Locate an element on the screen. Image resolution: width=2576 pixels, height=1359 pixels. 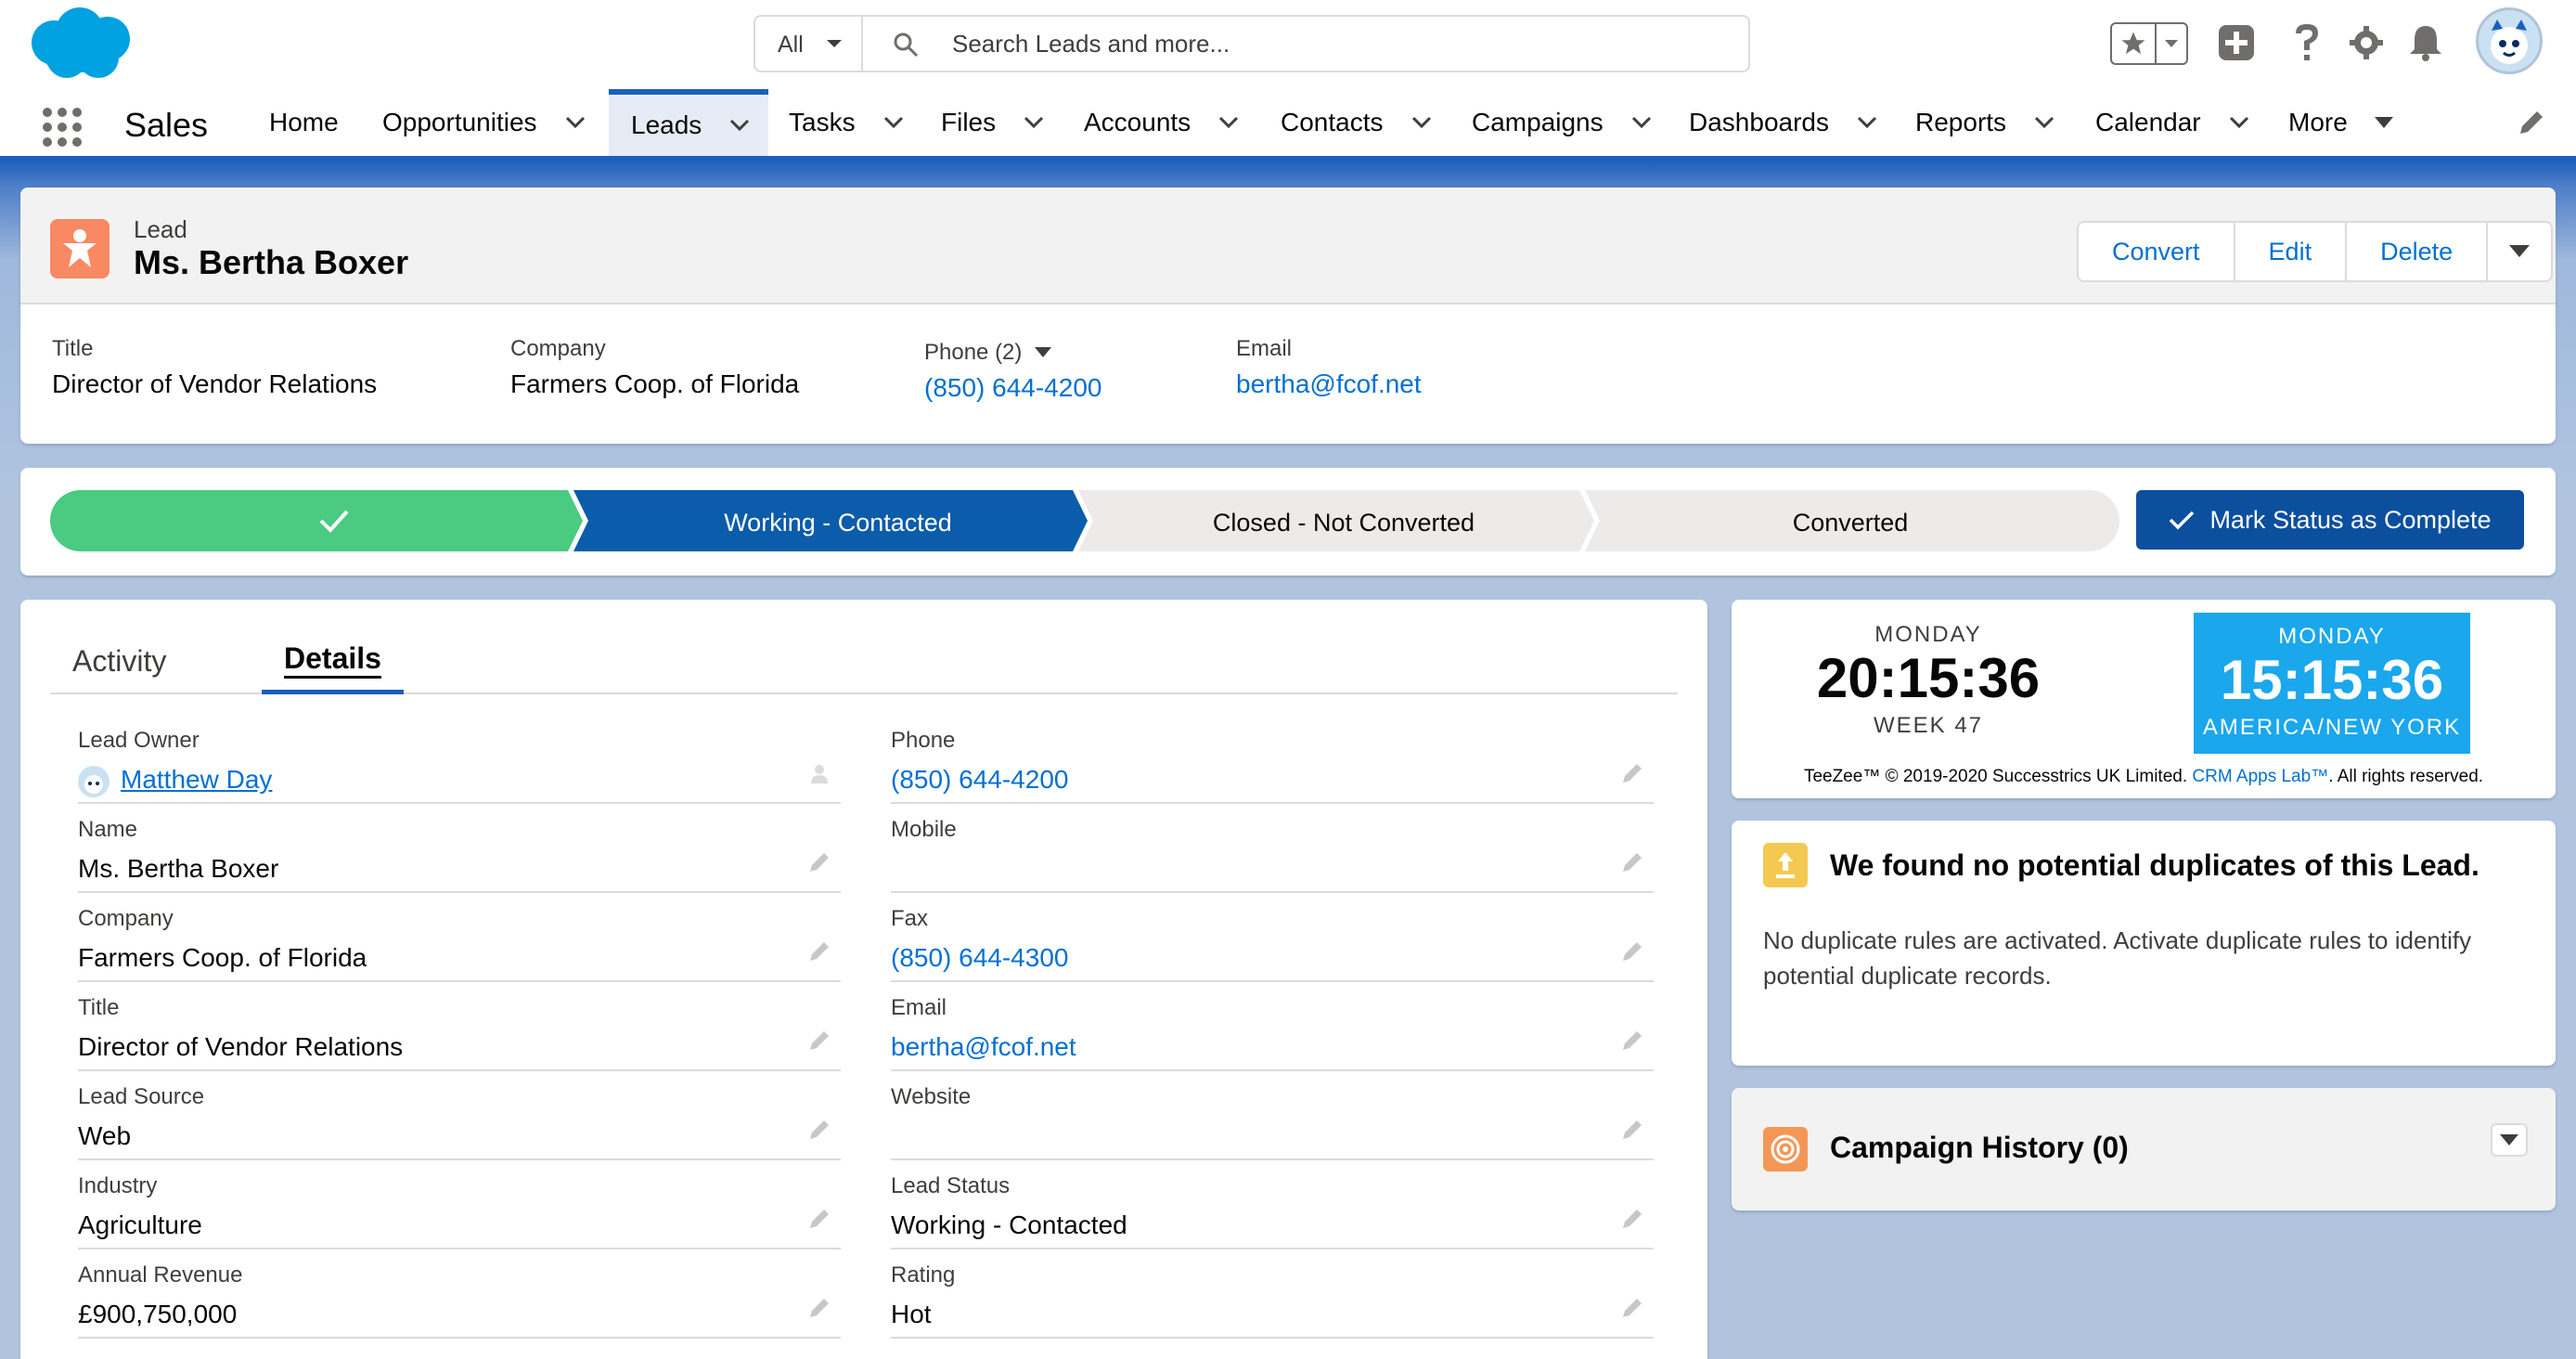
field-label: Title is located at coordinates (99, 1007).